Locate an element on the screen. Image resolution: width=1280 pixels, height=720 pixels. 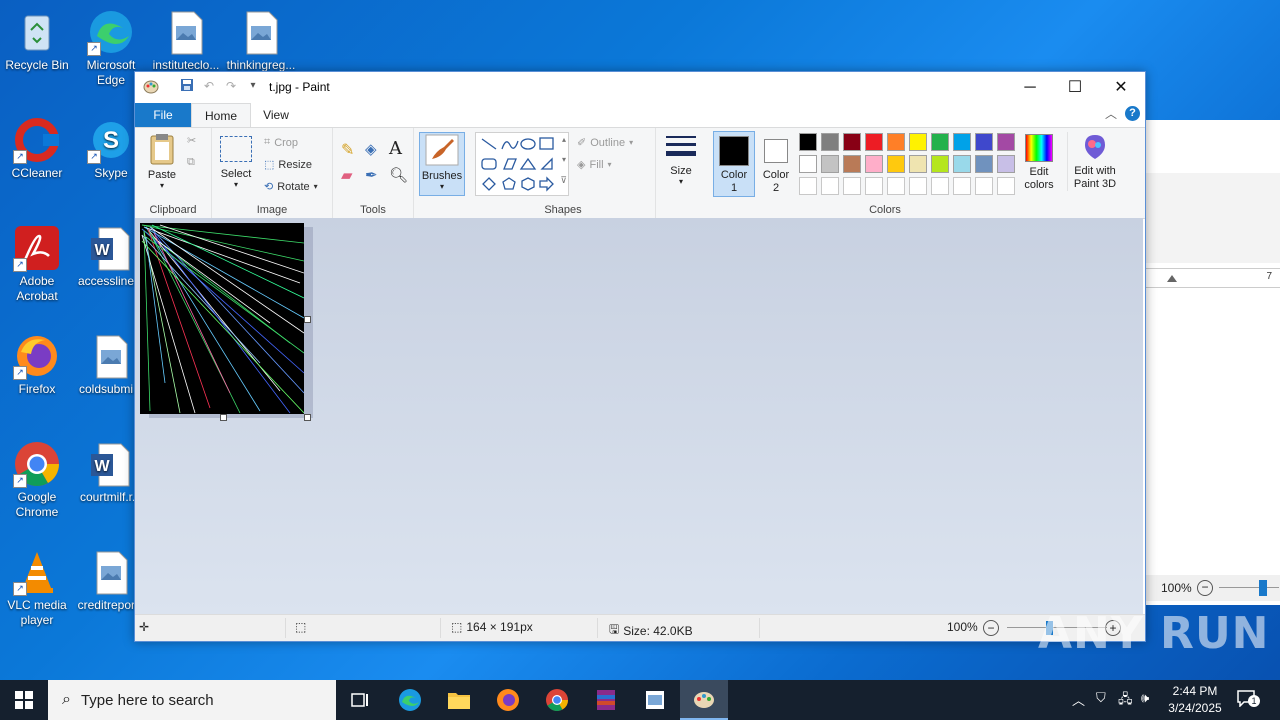
gallery-down-icon: ▾ is located at coordinates (564, 159).